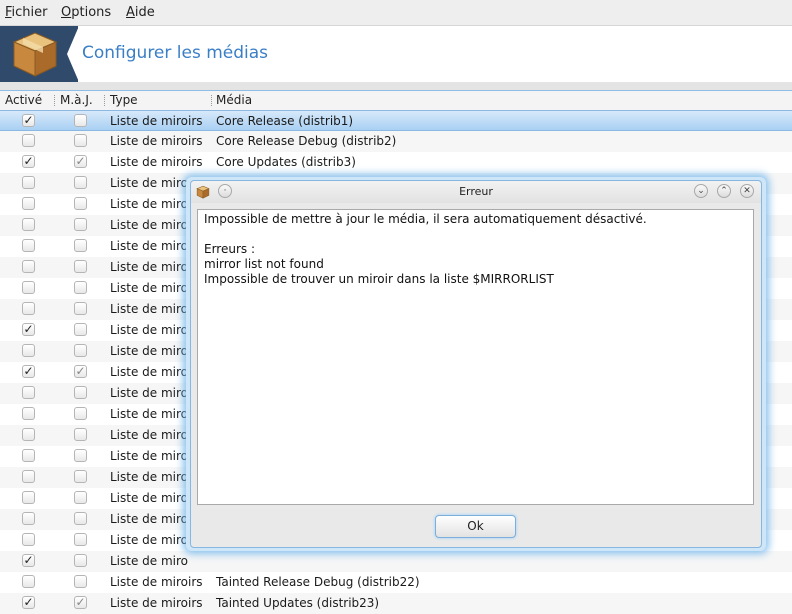 The width and height of the screenshot is (792, 614). I want to click on maximize-icon: ⌃, so click(724, 191).